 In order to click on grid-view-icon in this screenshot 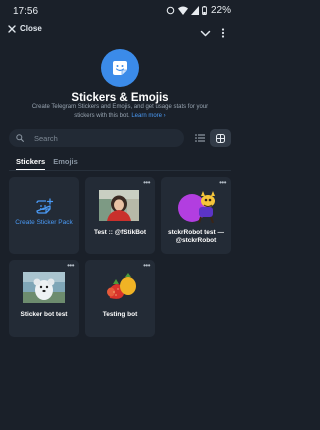, I will do `click(220, 138)`.